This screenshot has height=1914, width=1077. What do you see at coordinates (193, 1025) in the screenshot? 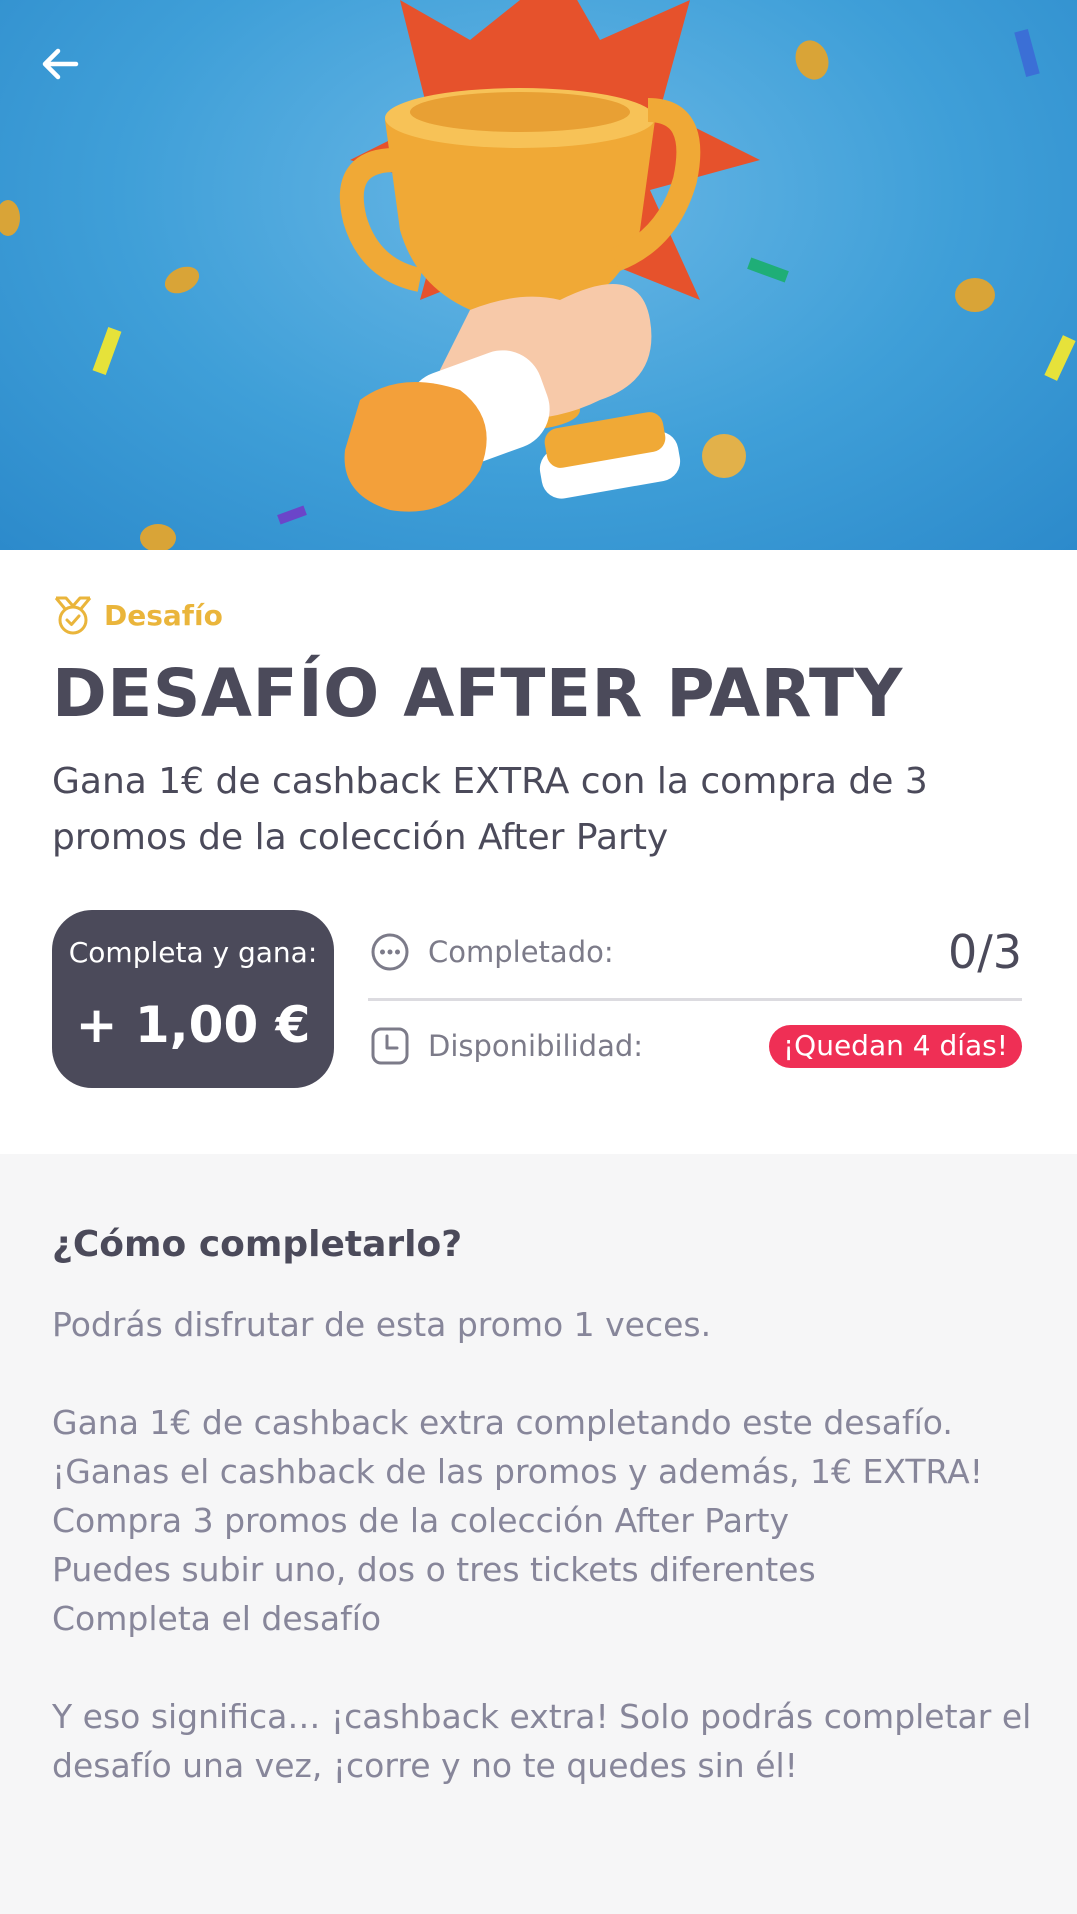
I see `reward-amount: + 1,00 €` at bounding box center [193, 1025].